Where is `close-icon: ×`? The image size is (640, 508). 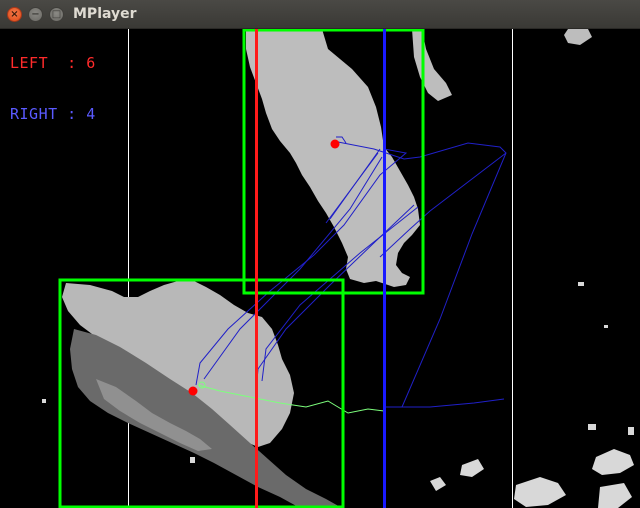
close-icon: × is located at coordinates (14, 14).